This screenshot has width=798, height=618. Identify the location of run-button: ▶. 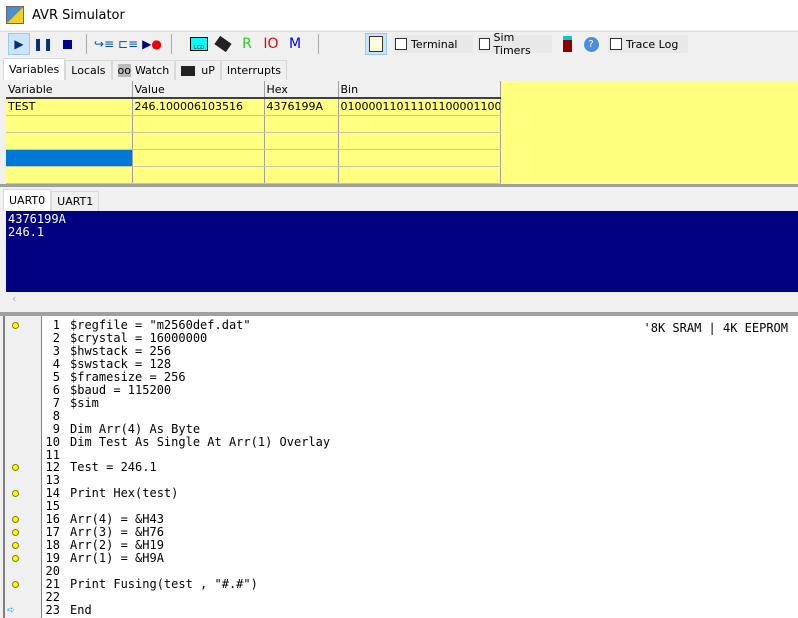
(19, 44).